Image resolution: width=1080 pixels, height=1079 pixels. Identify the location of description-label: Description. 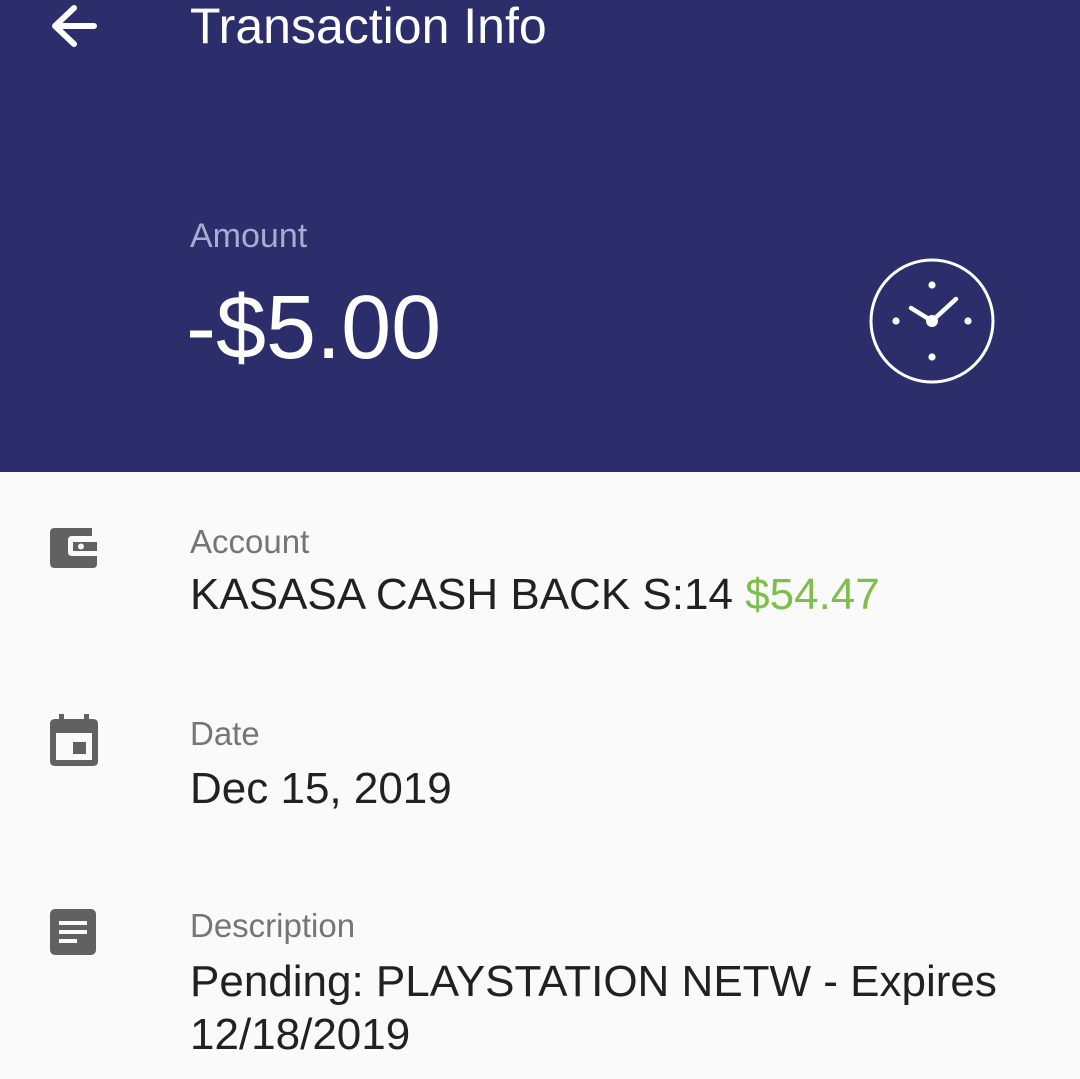
(273, 925).